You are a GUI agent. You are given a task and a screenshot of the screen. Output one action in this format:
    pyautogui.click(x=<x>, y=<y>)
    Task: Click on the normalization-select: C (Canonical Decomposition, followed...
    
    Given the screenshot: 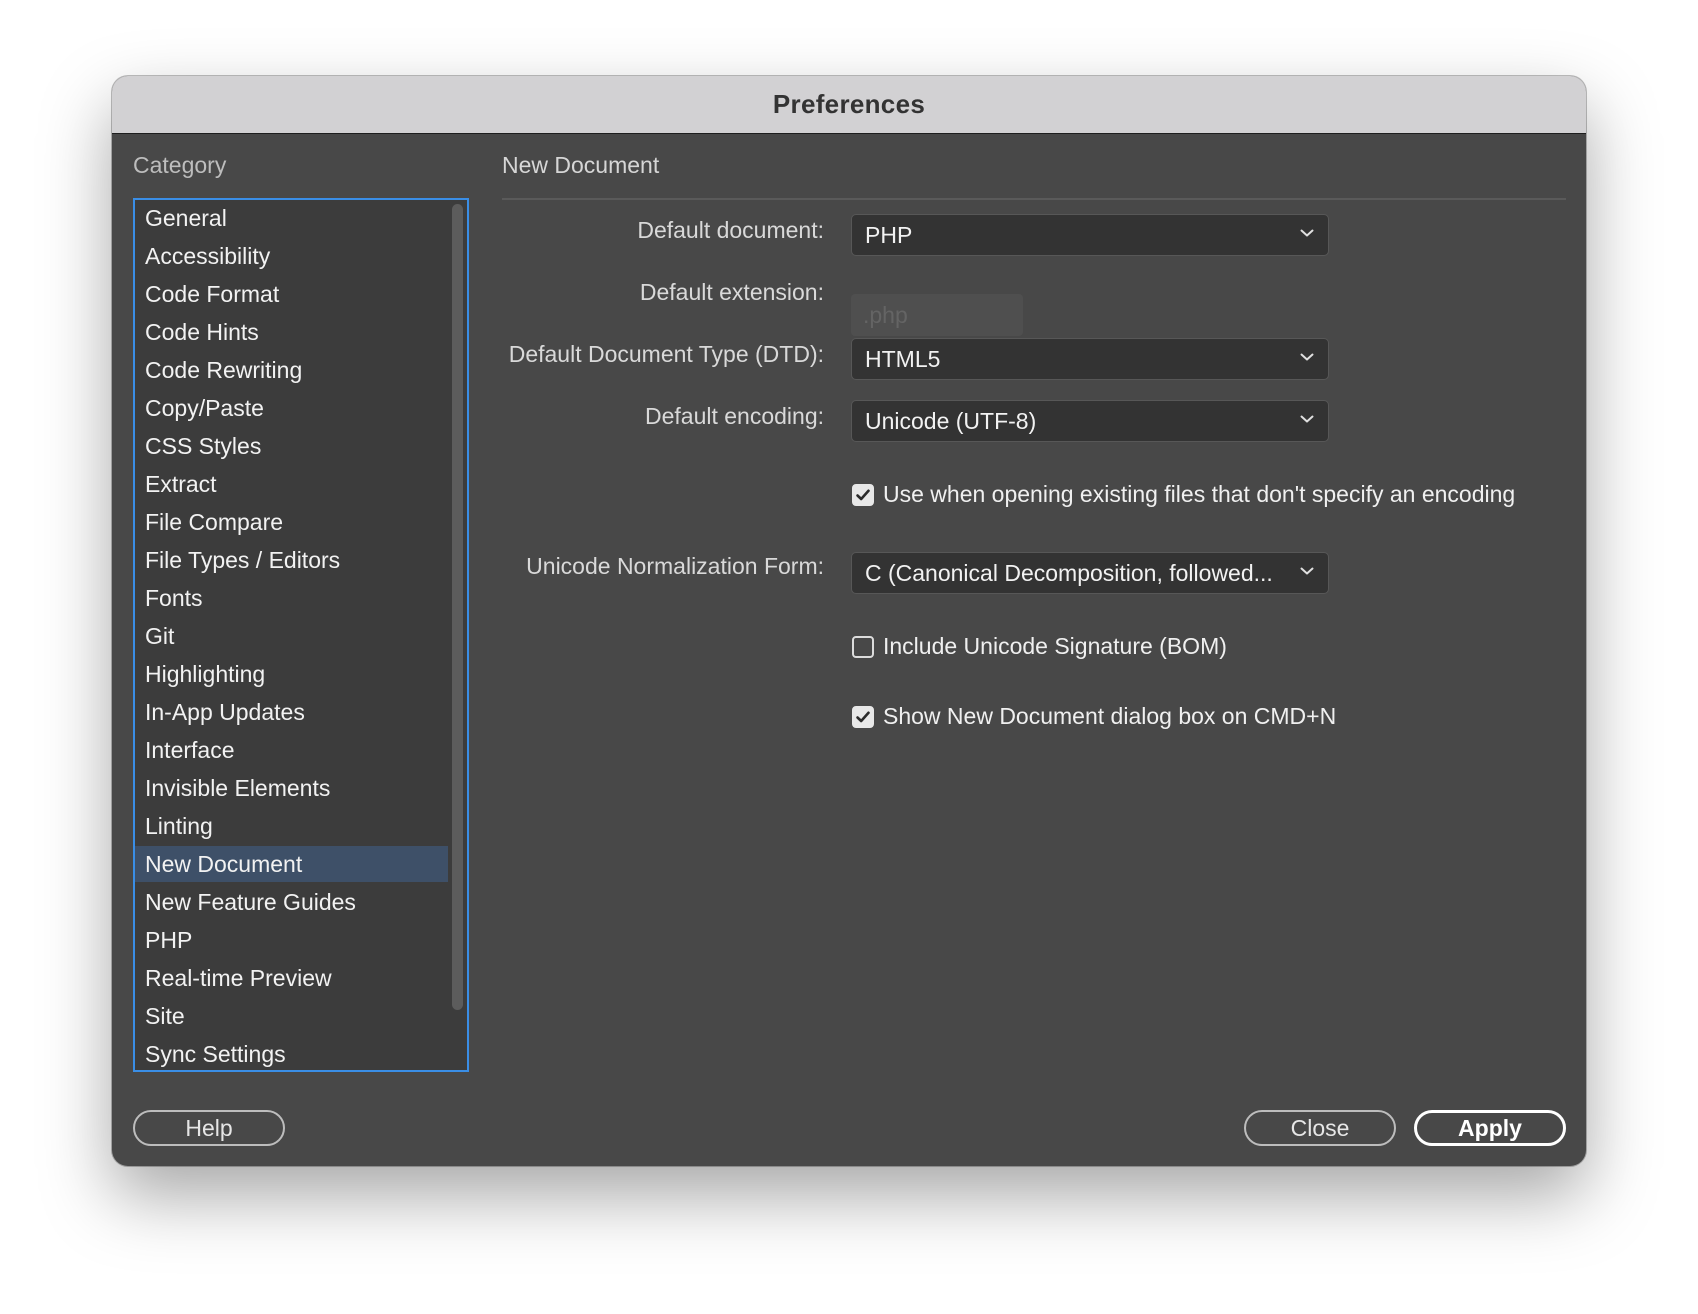 What is the action you would take?
    pyautogui.click(x=1090, y=573)
    